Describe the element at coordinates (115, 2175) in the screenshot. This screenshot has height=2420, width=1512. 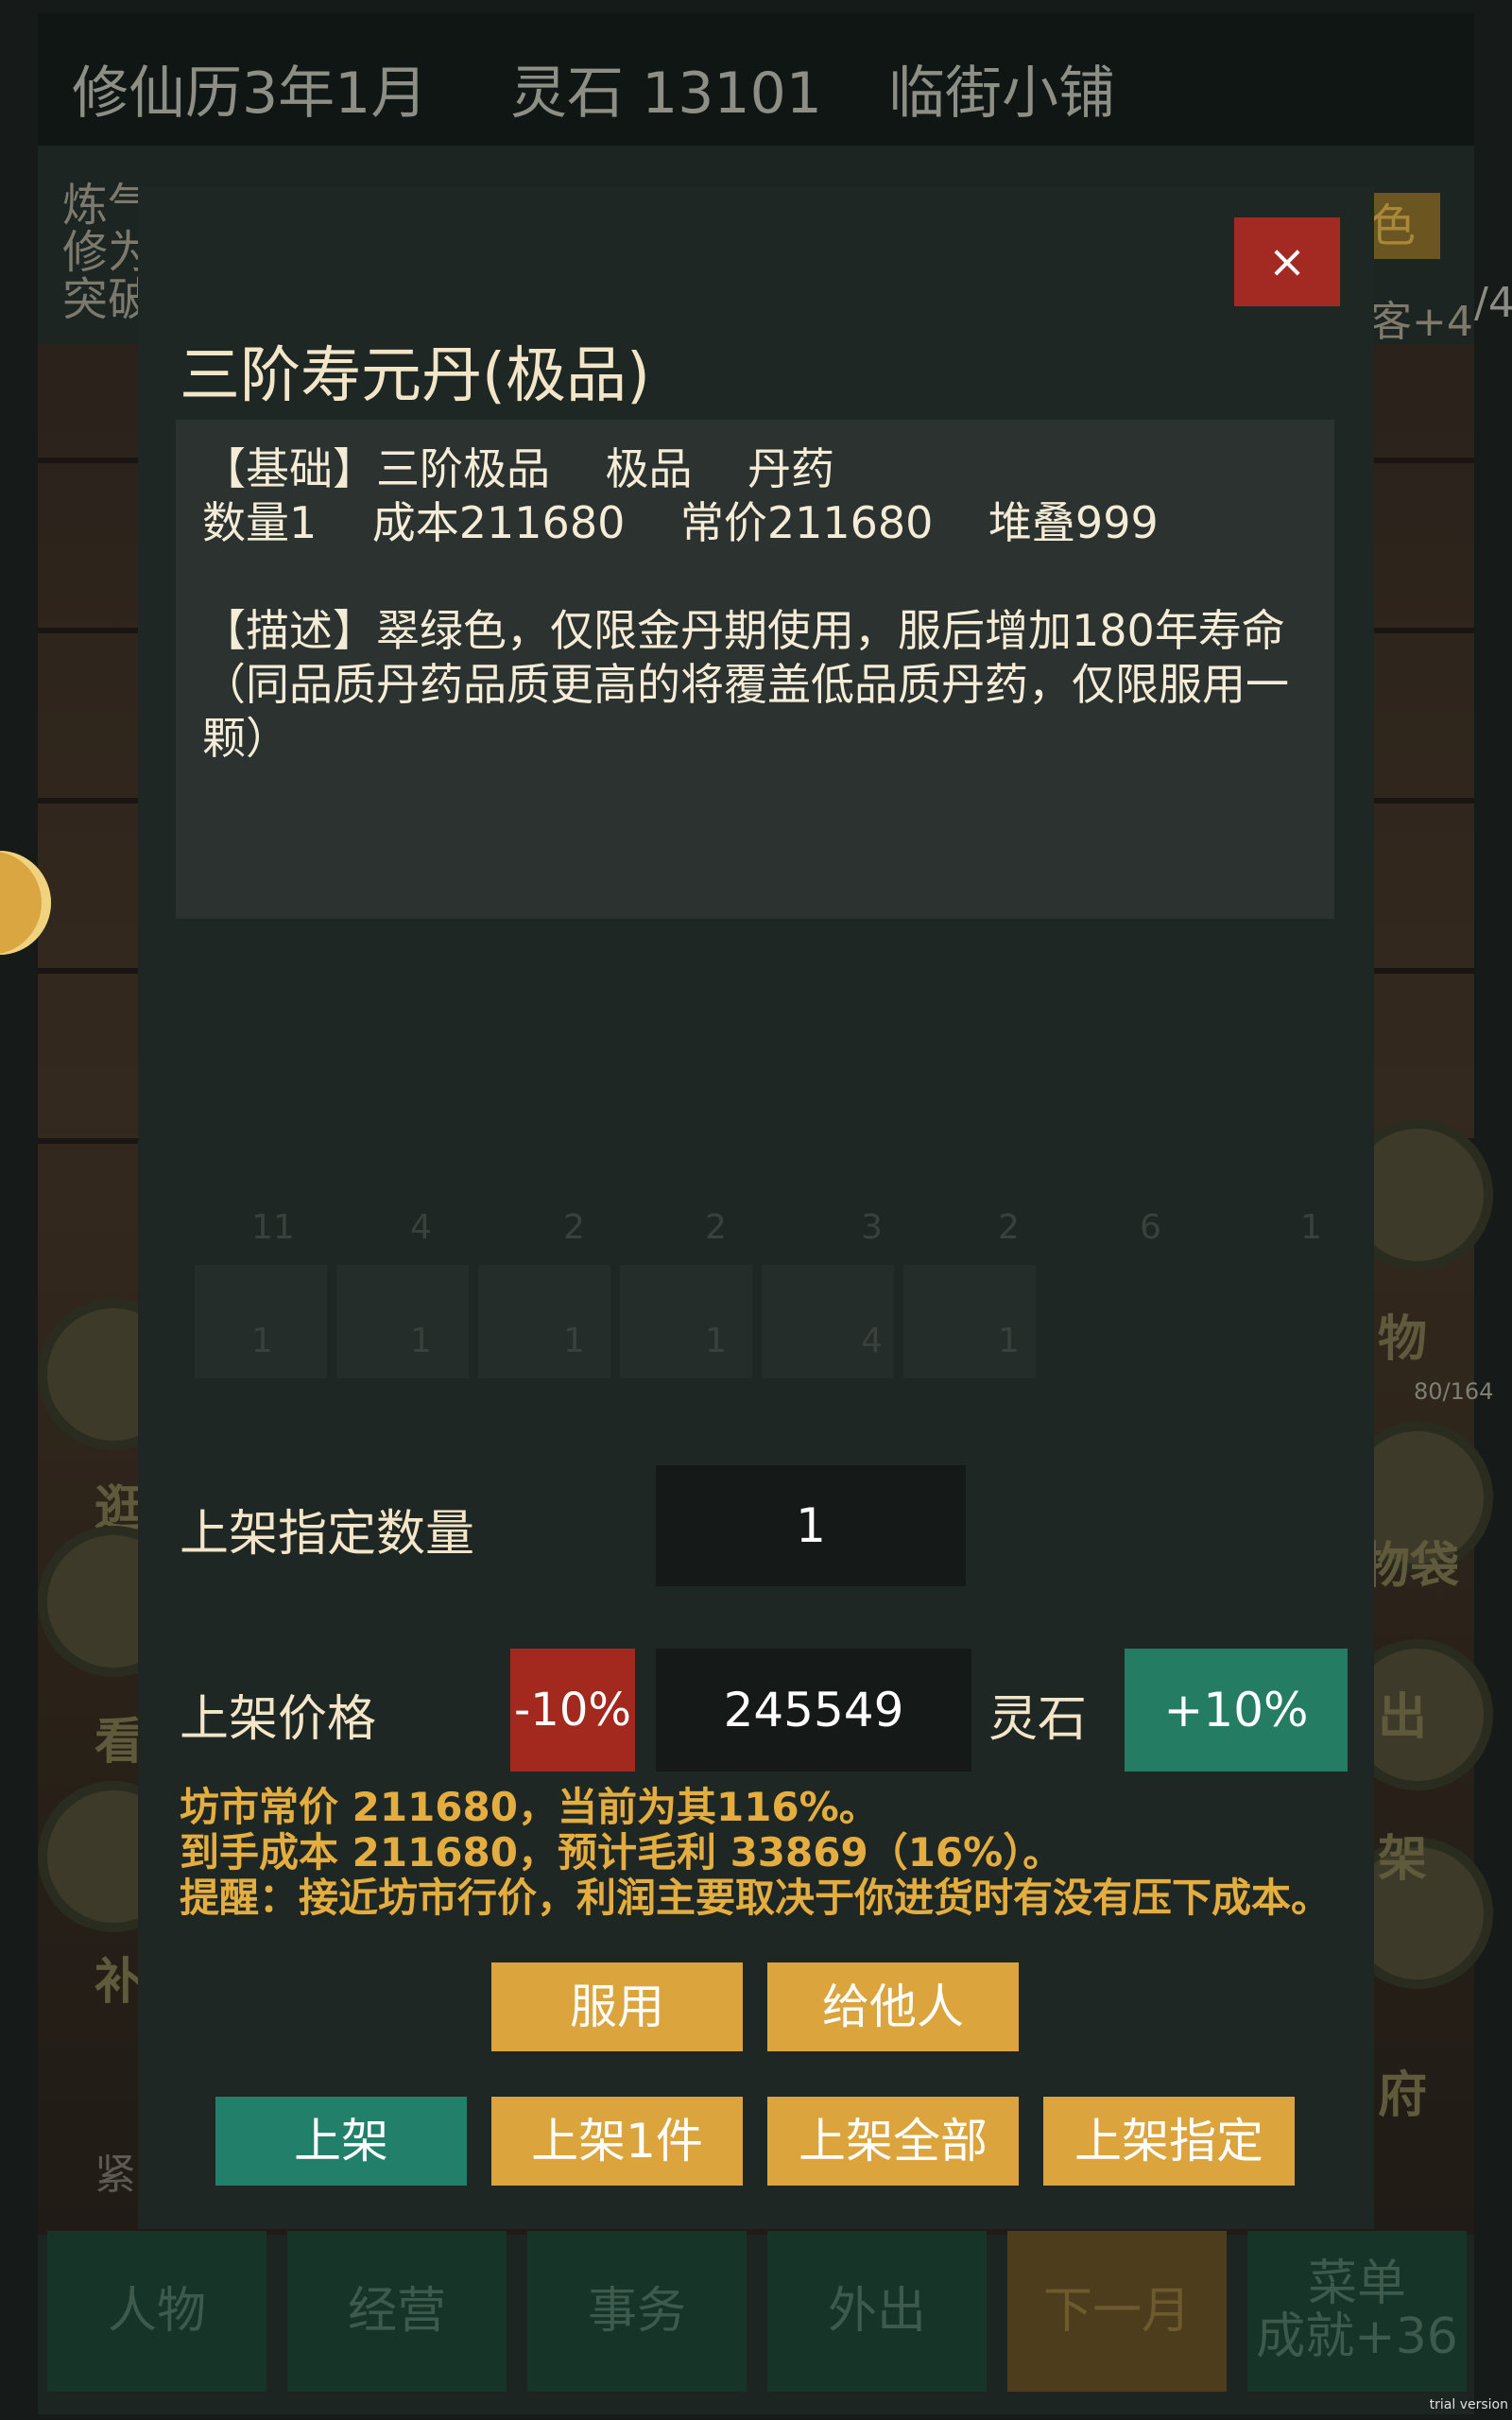
I see `background-text: 紧` at that location.